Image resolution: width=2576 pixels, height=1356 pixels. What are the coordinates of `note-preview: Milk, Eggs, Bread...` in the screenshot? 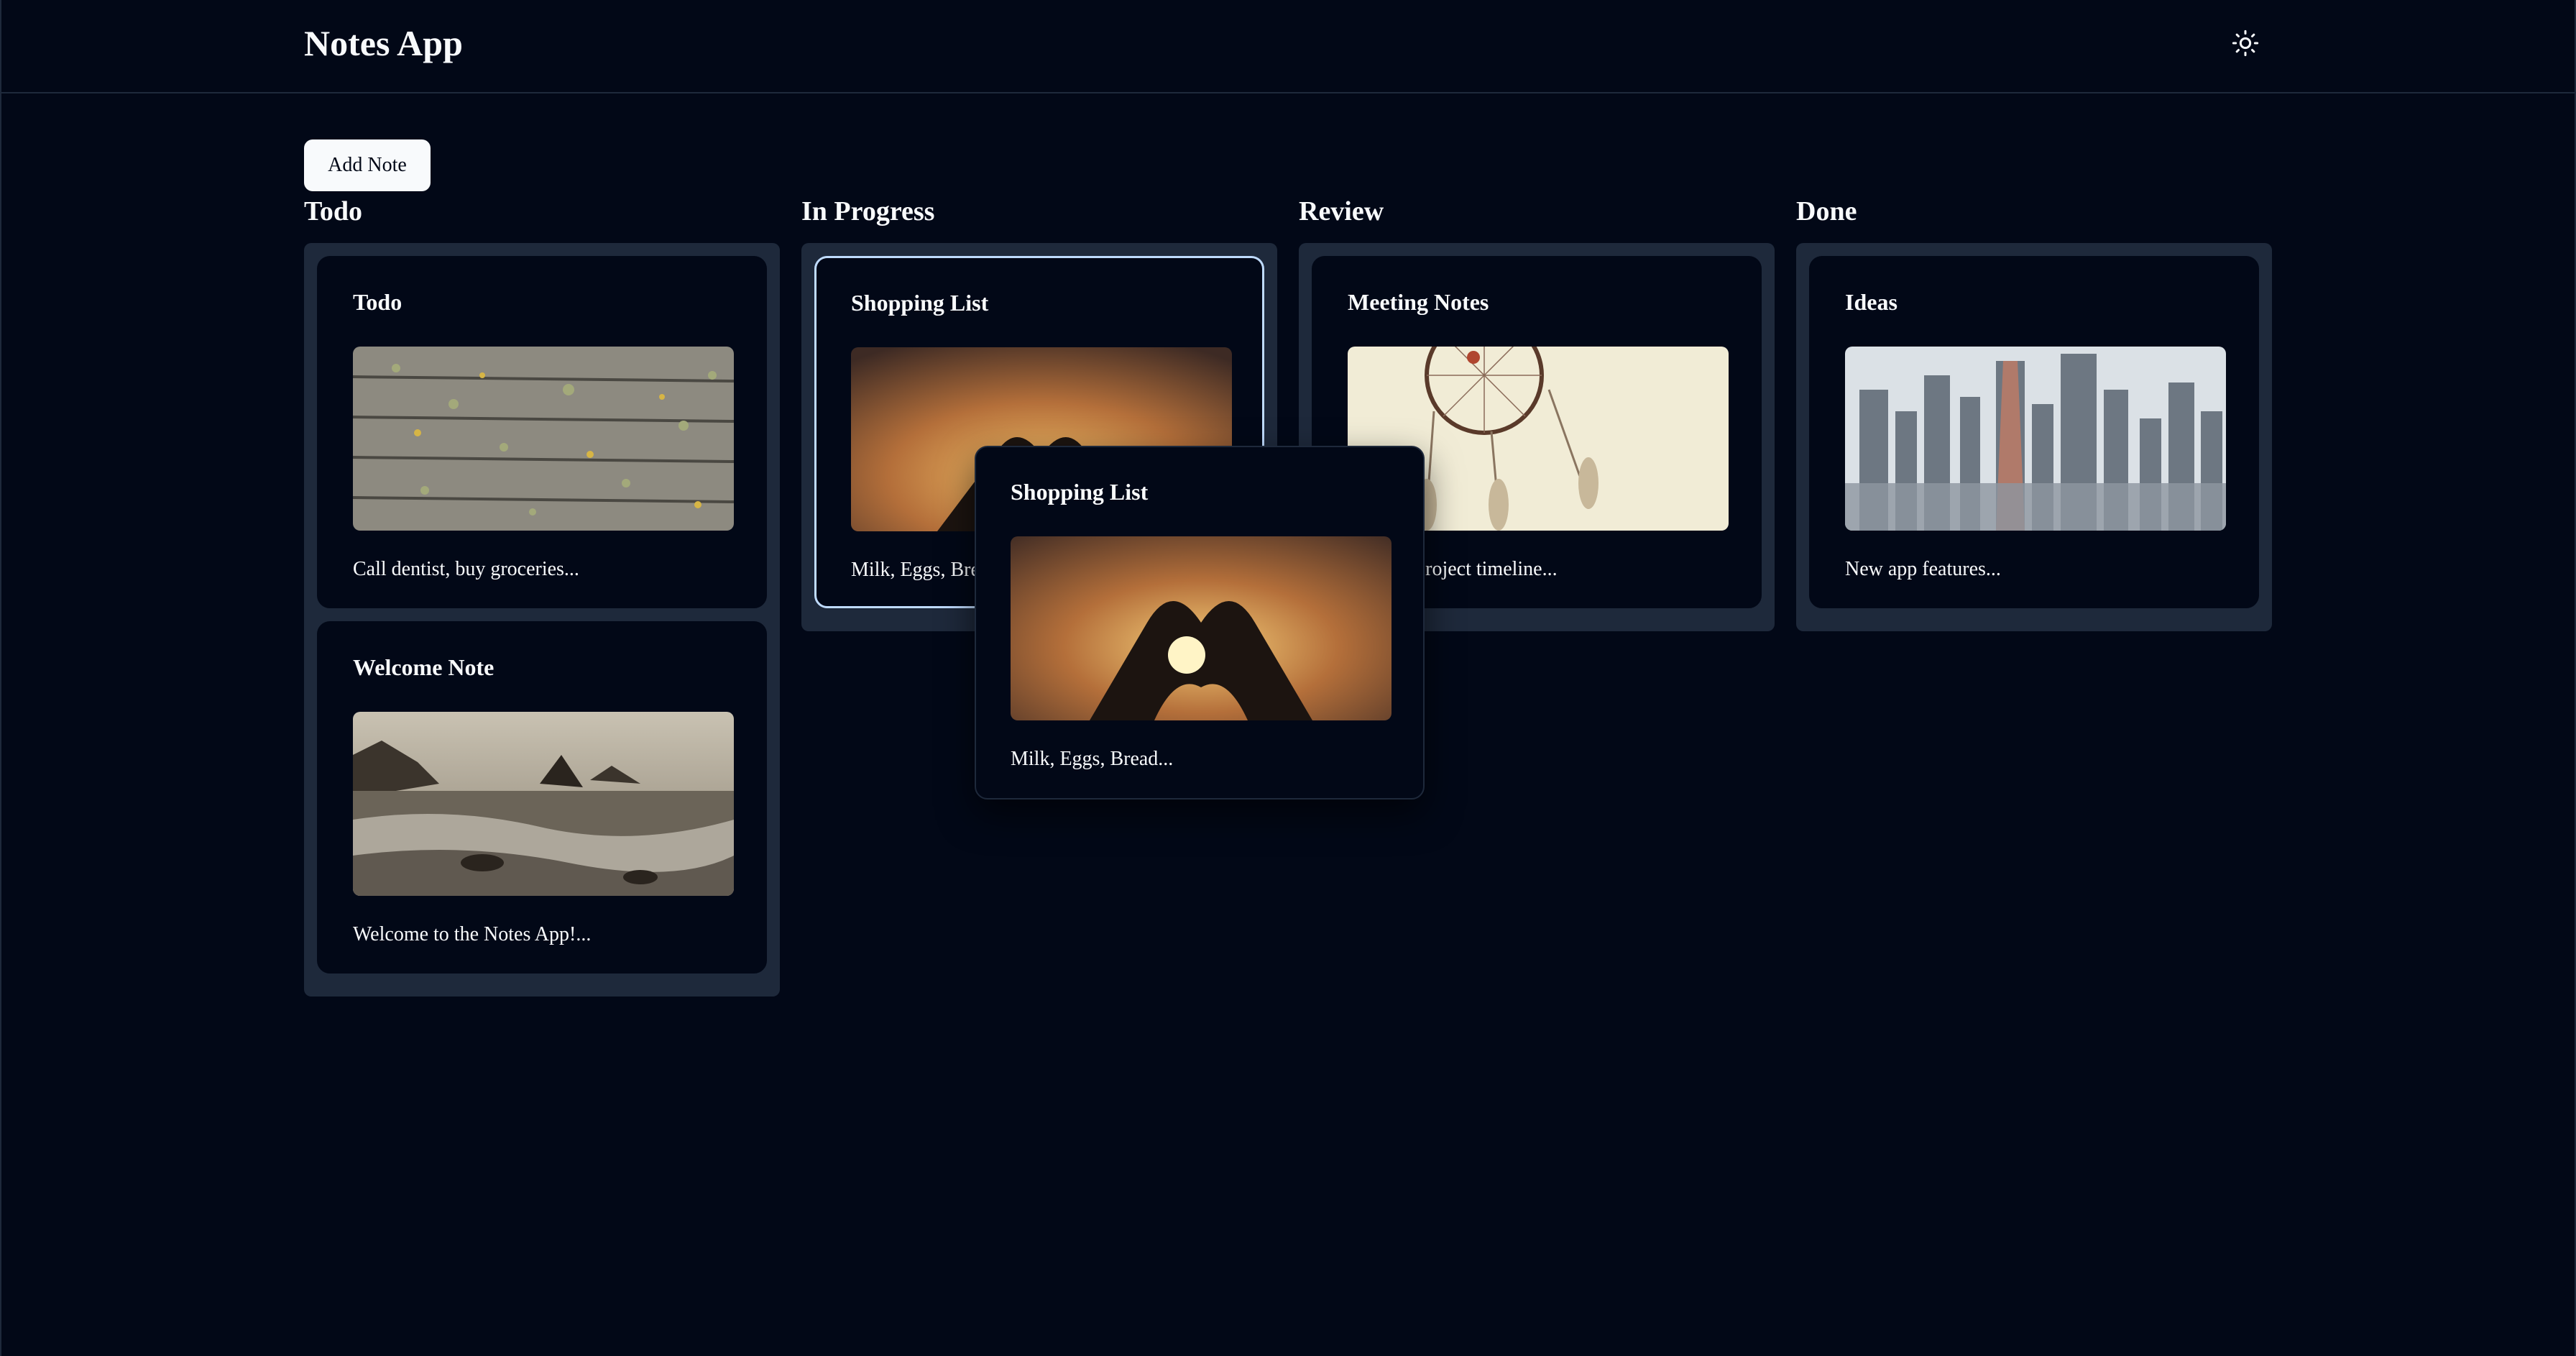 It's located at (1092, 759).